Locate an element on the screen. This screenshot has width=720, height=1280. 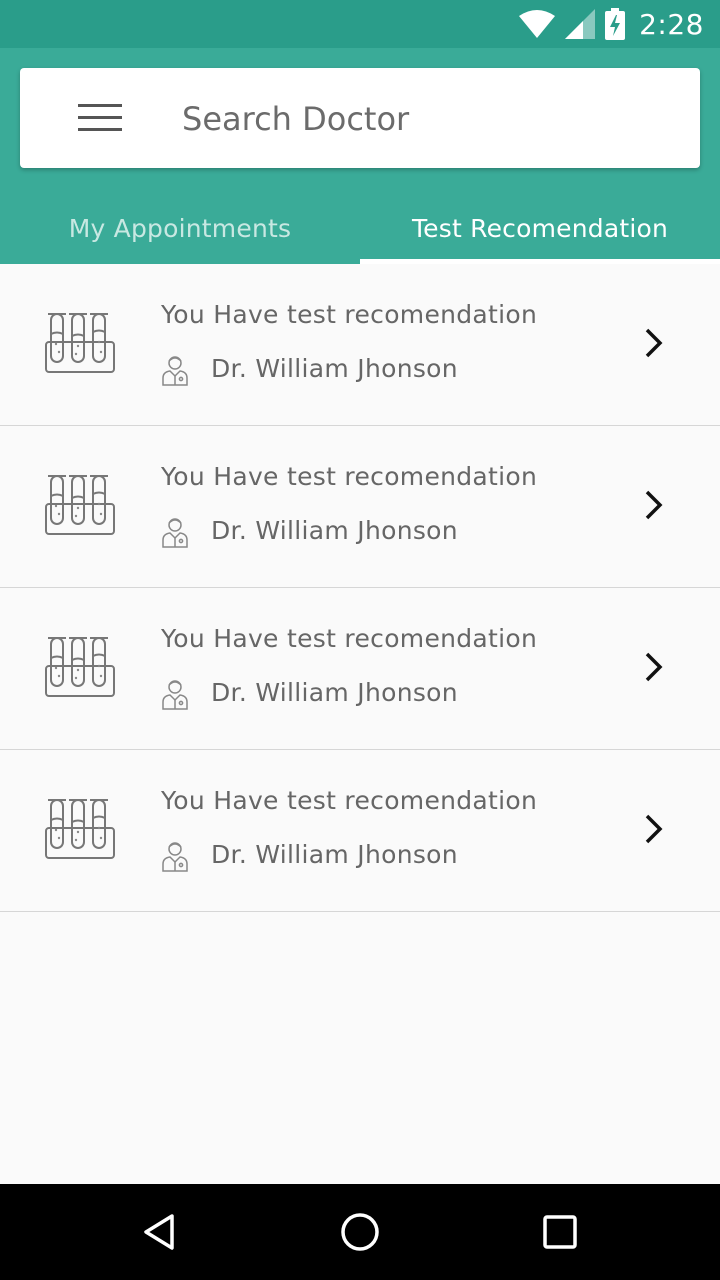
tab-test-recomendation: Test Recomendation is located at coordinates (540, 228).